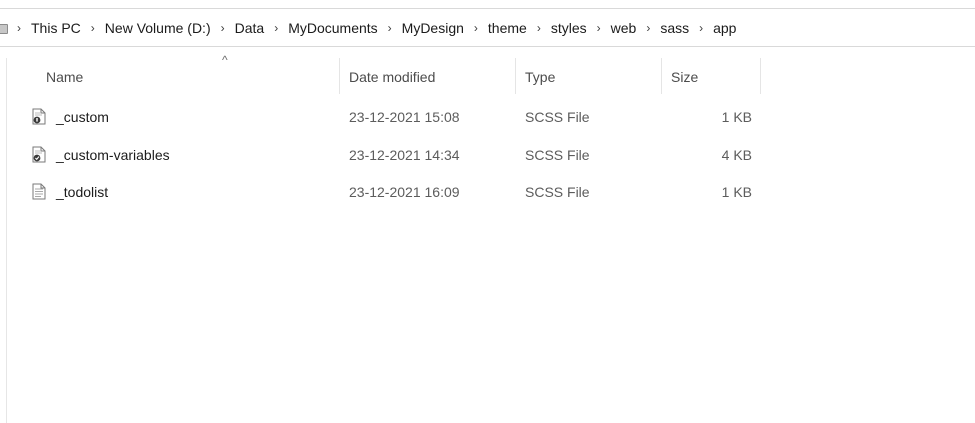 This screenshot has width=975, height=423. What do you see at coordinates (332, 28) in the screenshot?
I see `breadcrumb-mydocuments: MyDocuments` at bounding box center [332, 28].